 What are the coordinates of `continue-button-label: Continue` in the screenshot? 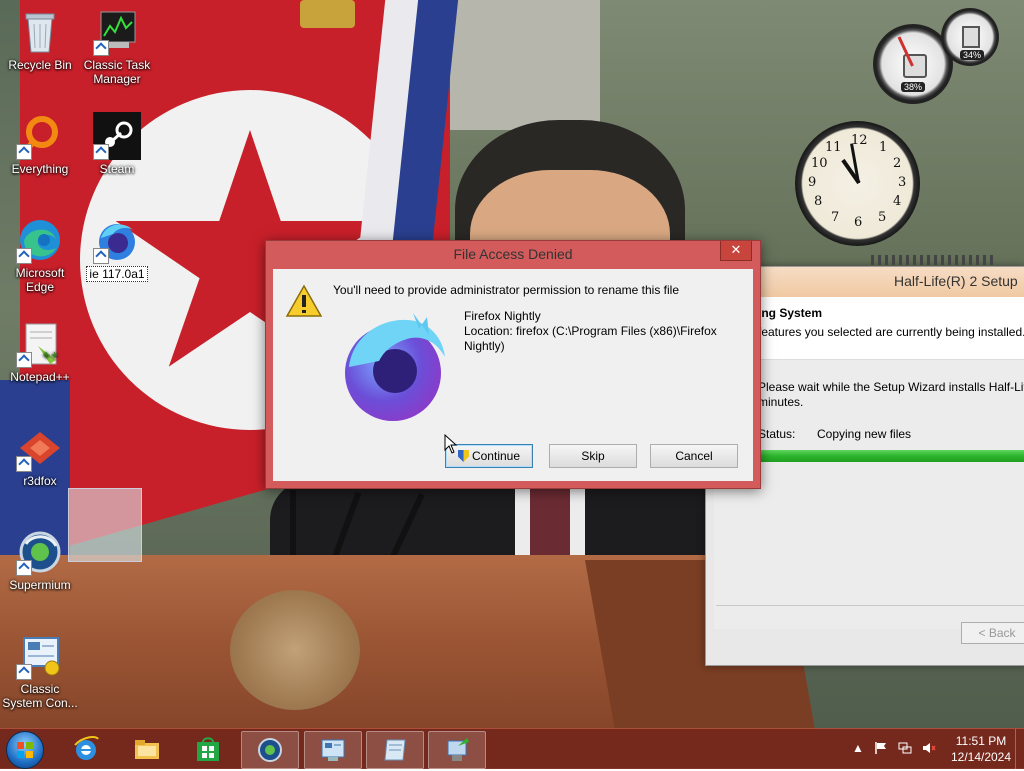 It's located at (496, 456).